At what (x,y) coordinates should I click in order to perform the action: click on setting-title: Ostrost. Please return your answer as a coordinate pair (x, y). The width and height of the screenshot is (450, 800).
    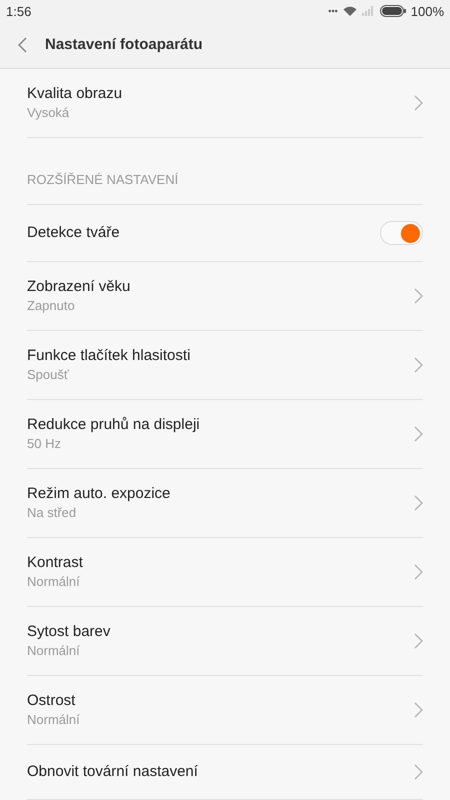
    Looking at the image, I should click on (51, 701).